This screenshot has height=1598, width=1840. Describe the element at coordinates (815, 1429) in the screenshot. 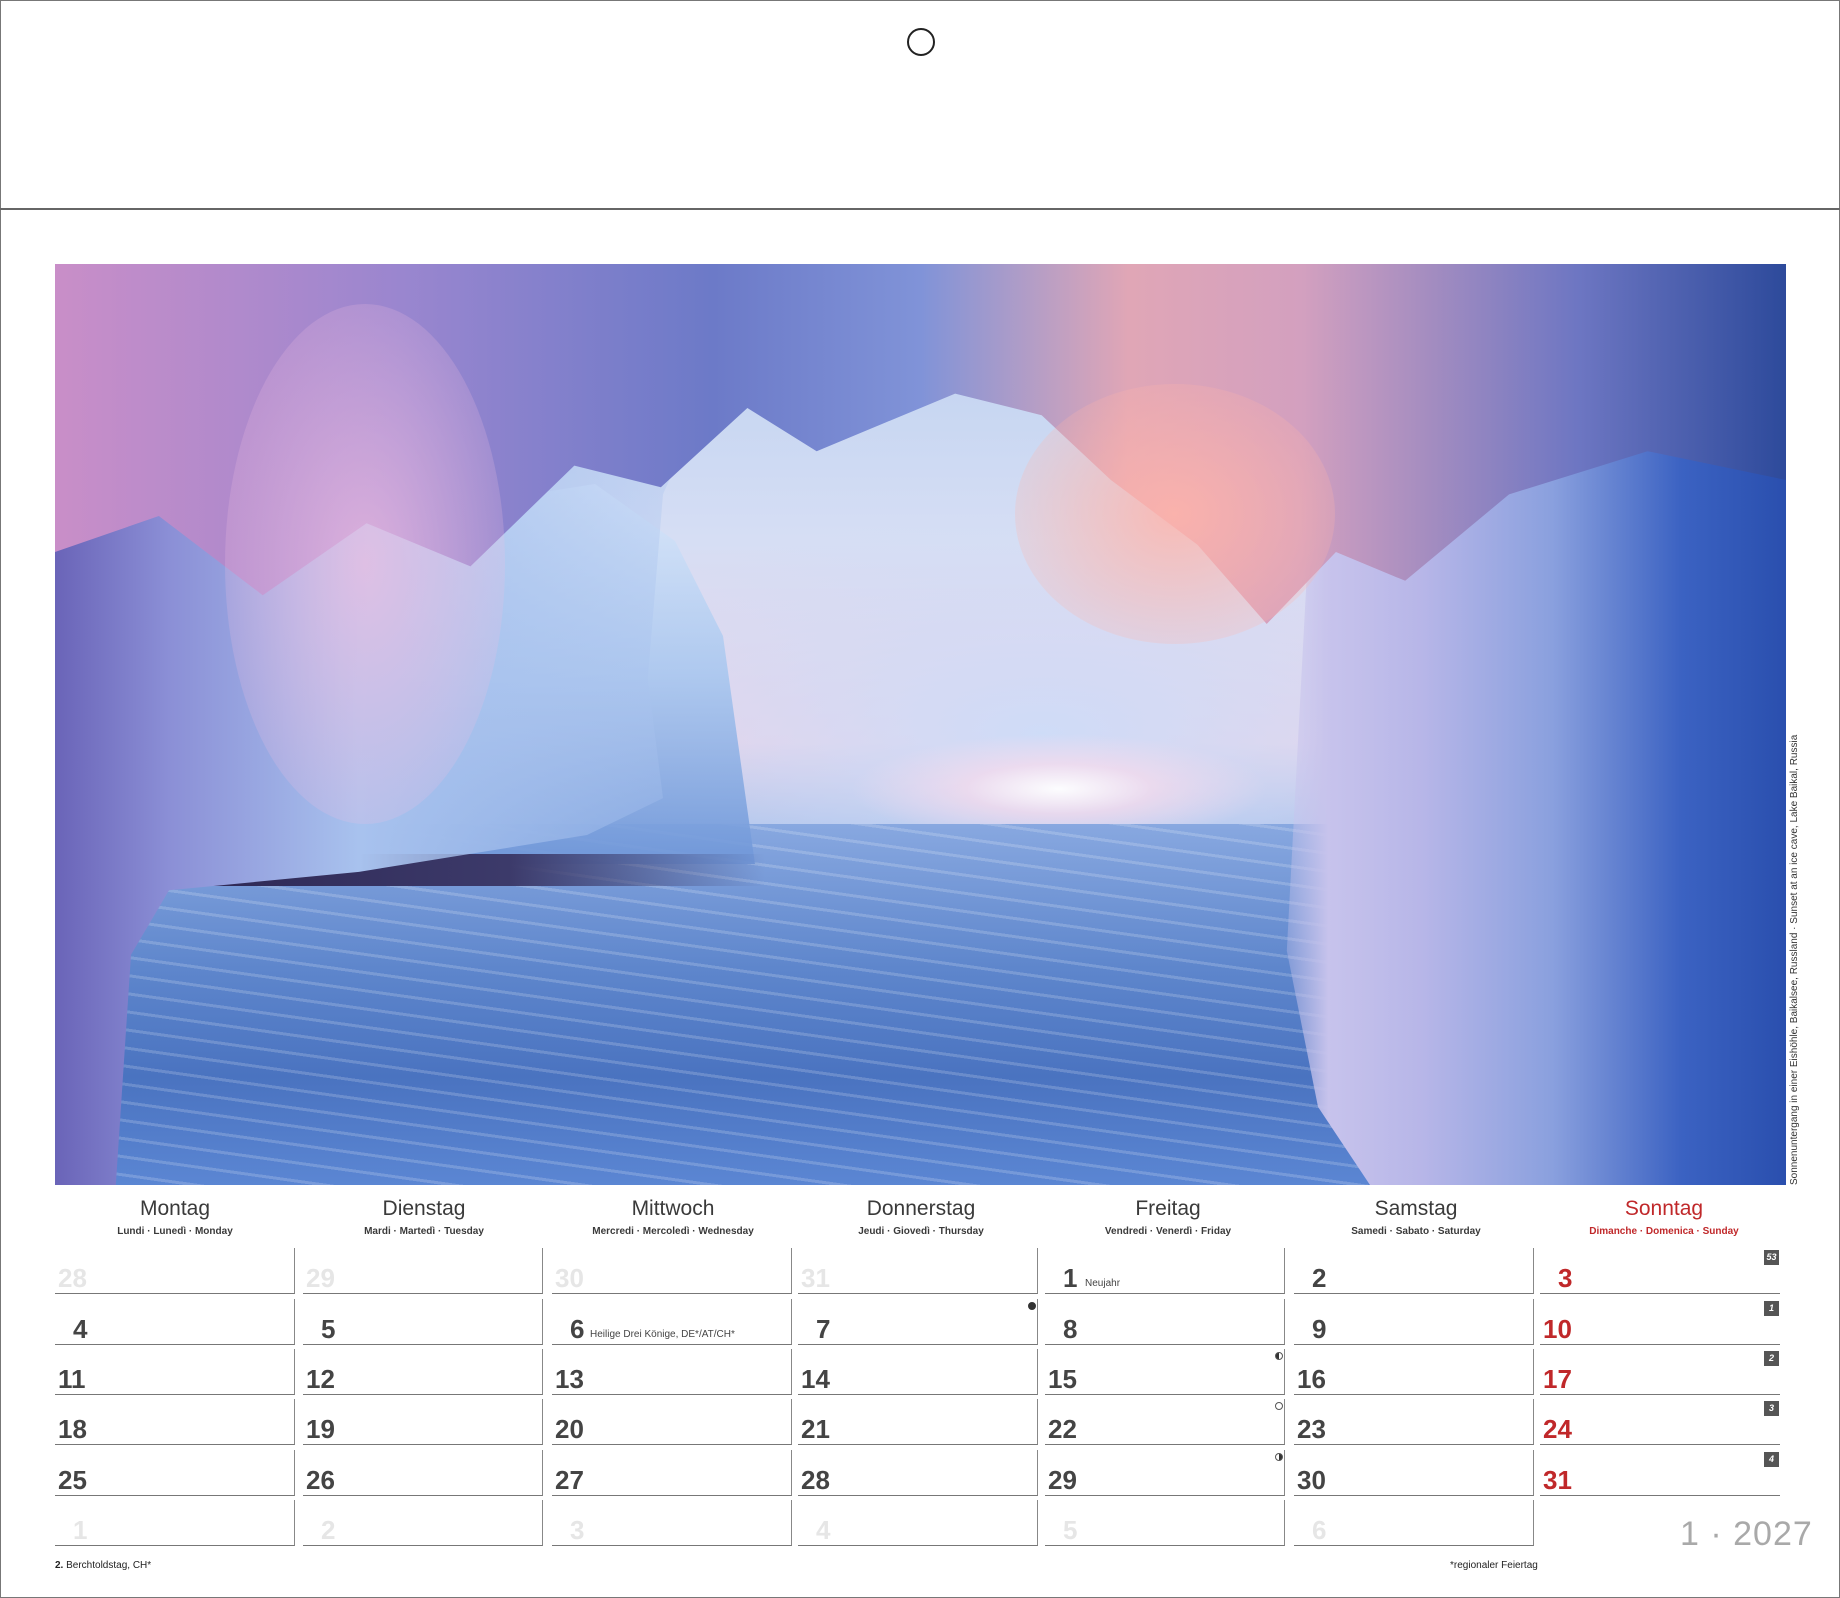

I see `day-number: 21` at that location.